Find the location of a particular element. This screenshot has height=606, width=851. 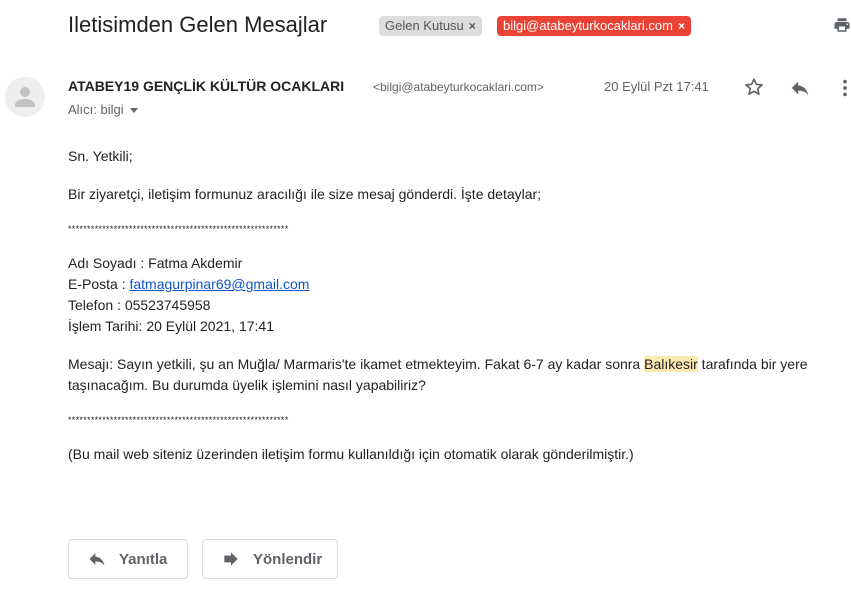

forward-button: Yönlendir is located at coordinates (270, 559).